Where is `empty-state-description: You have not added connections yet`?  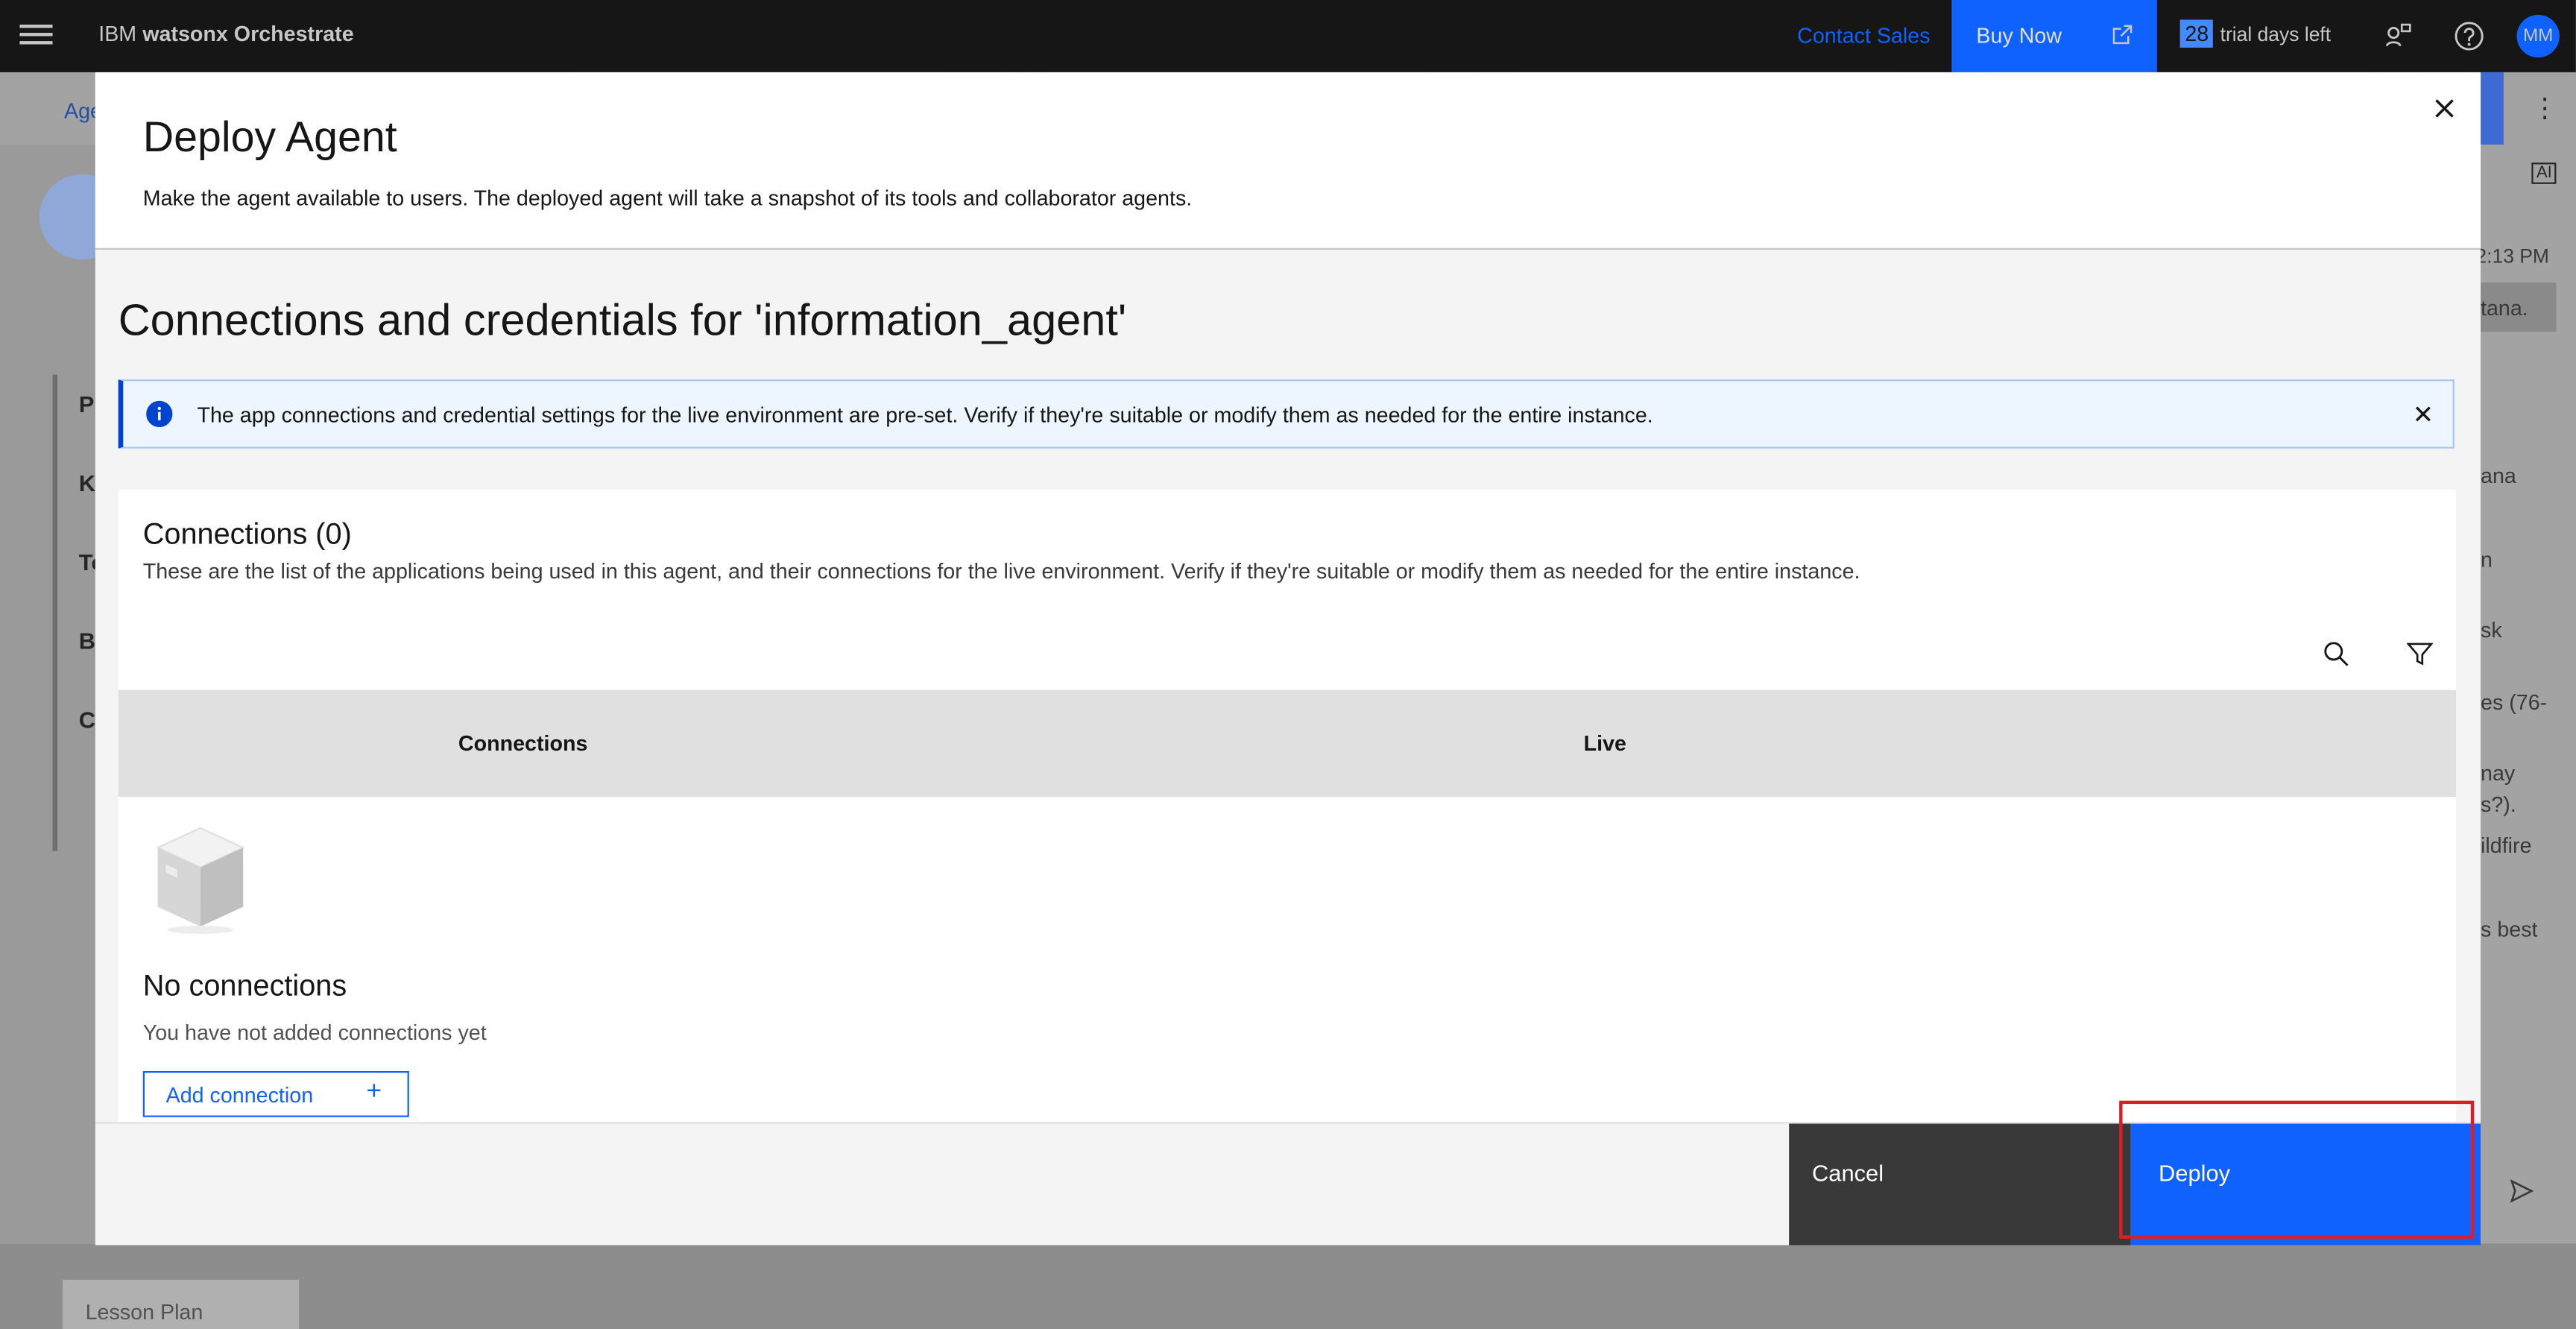 empty-state-description: You have not added connections yet is located at coordinates (315, 1032).